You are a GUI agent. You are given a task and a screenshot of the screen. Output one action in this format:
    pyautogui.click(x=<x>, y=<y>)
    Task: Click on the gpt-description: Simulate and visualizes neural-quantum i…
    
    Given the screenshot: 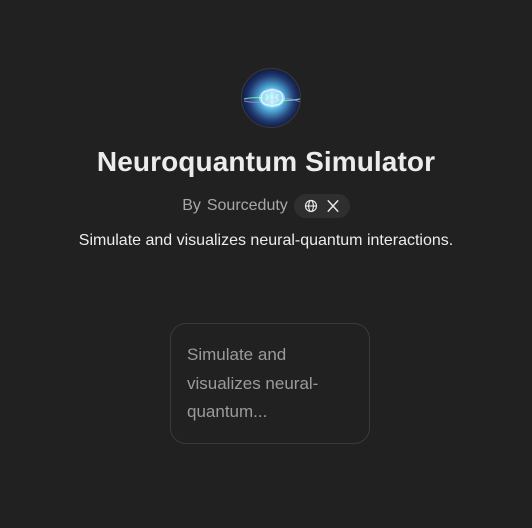 What is the action you would take?
    pyautogui.click(x=266, y=240)
    